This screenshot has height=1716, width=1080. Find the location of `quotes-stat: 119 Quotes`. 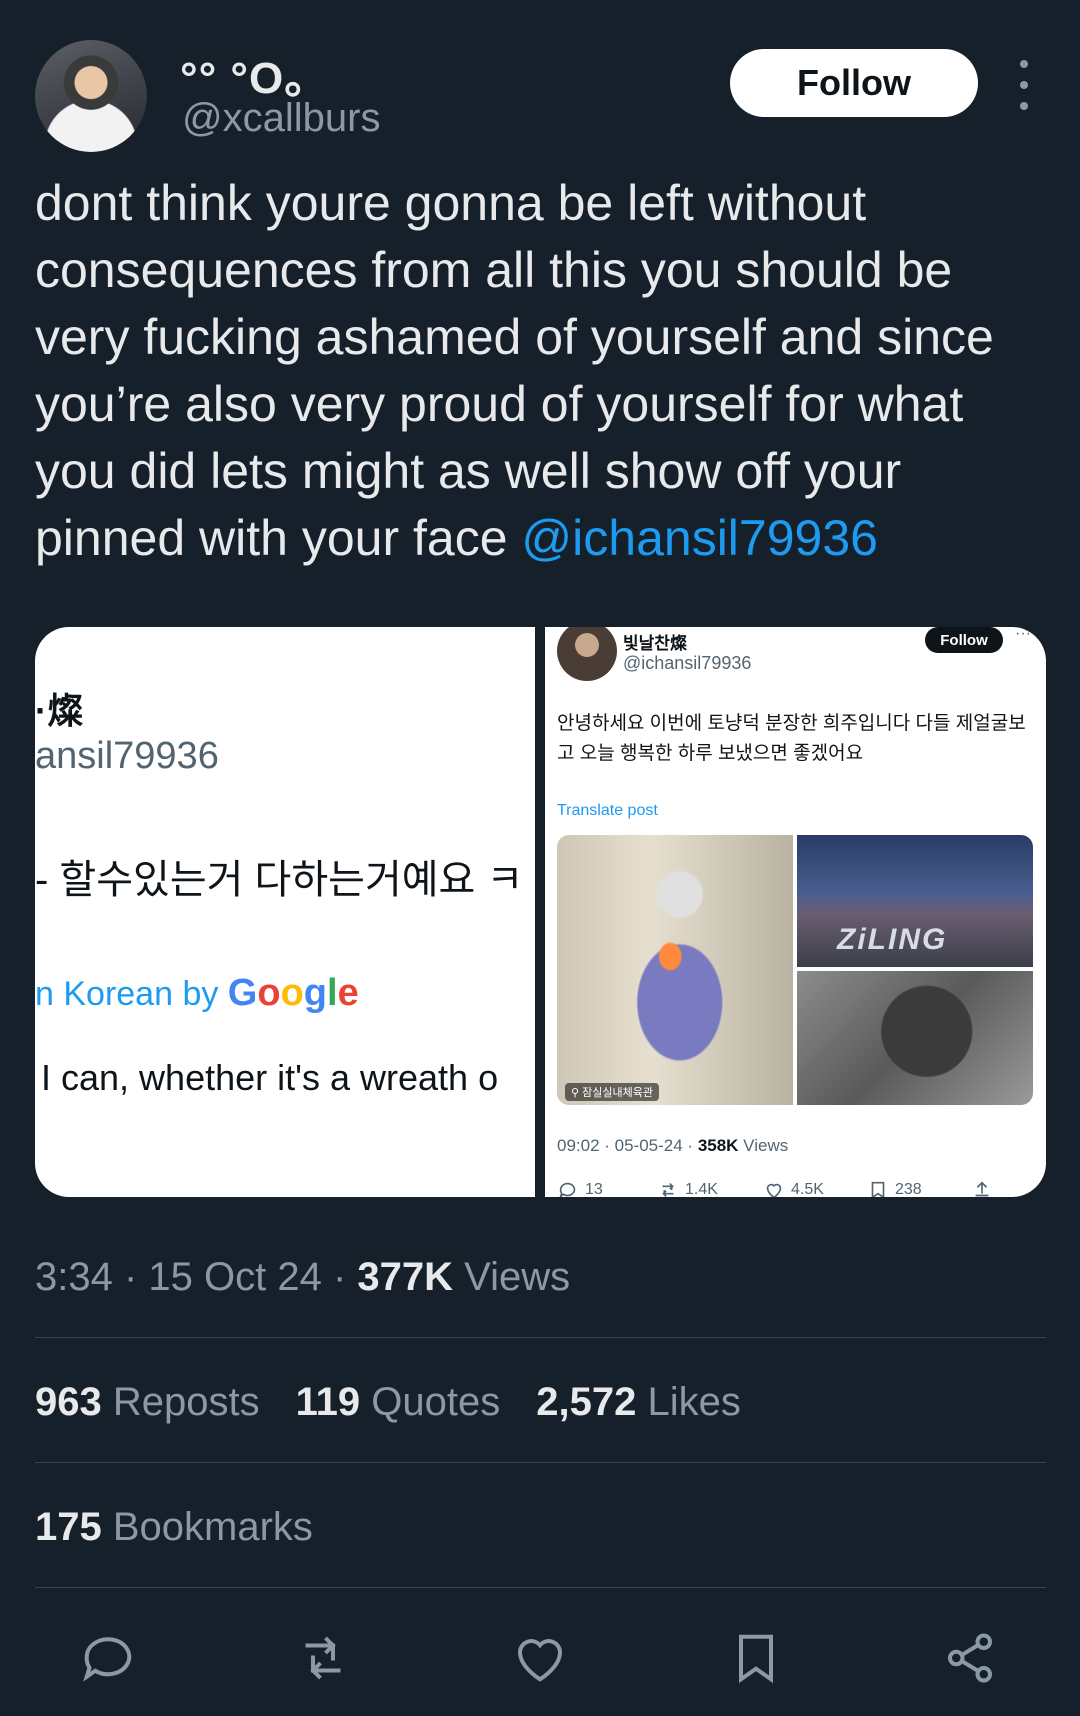

quotes-stat: 119 Quotes is located at coordinates (398, 1402).